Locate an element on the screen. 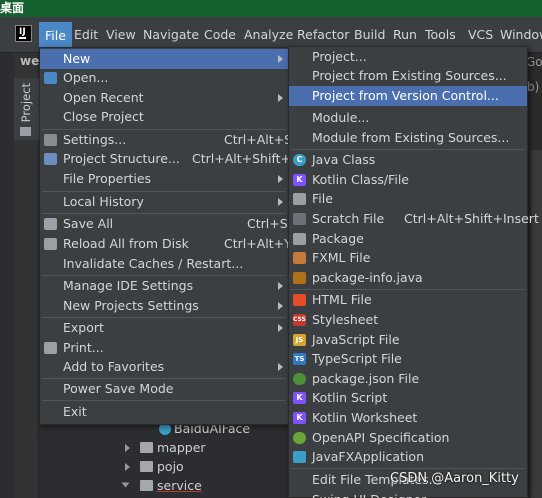 The height and width of the screenshot is (498, 542). new-html-file: HTML File is located at coordinates (408, 300).